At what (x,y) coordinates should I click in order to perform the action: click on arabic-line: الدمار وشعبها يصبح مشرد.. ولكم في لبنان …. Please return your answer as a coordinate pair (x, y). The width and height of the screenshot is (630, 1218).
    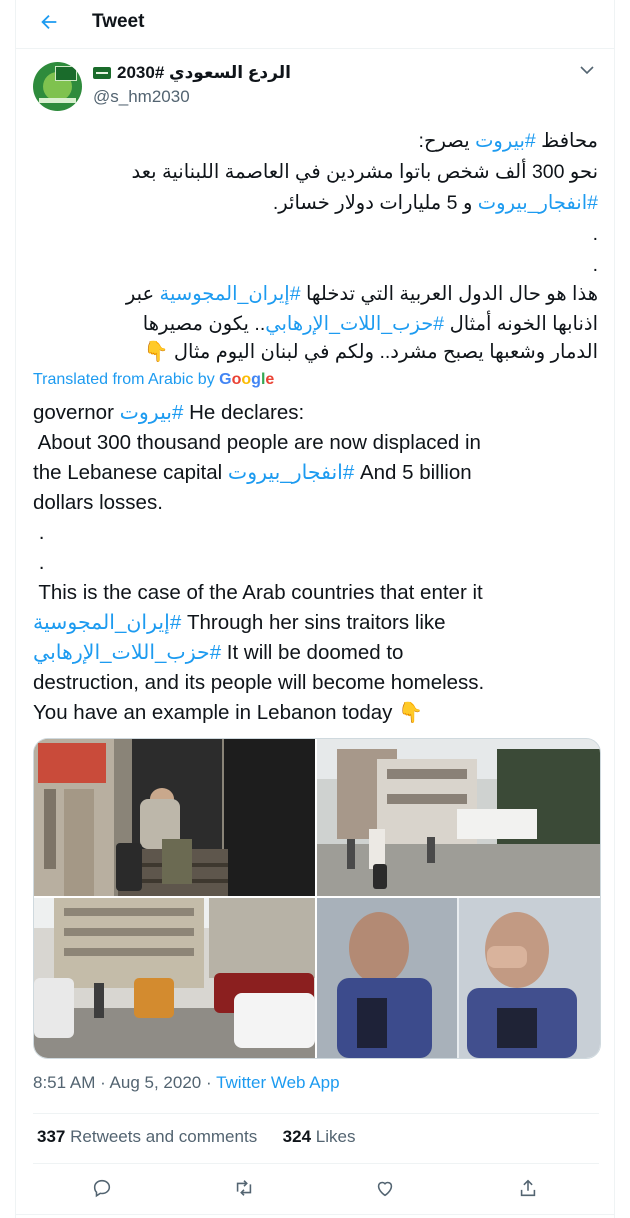
    Looking at the image, I should click on (315, 352).